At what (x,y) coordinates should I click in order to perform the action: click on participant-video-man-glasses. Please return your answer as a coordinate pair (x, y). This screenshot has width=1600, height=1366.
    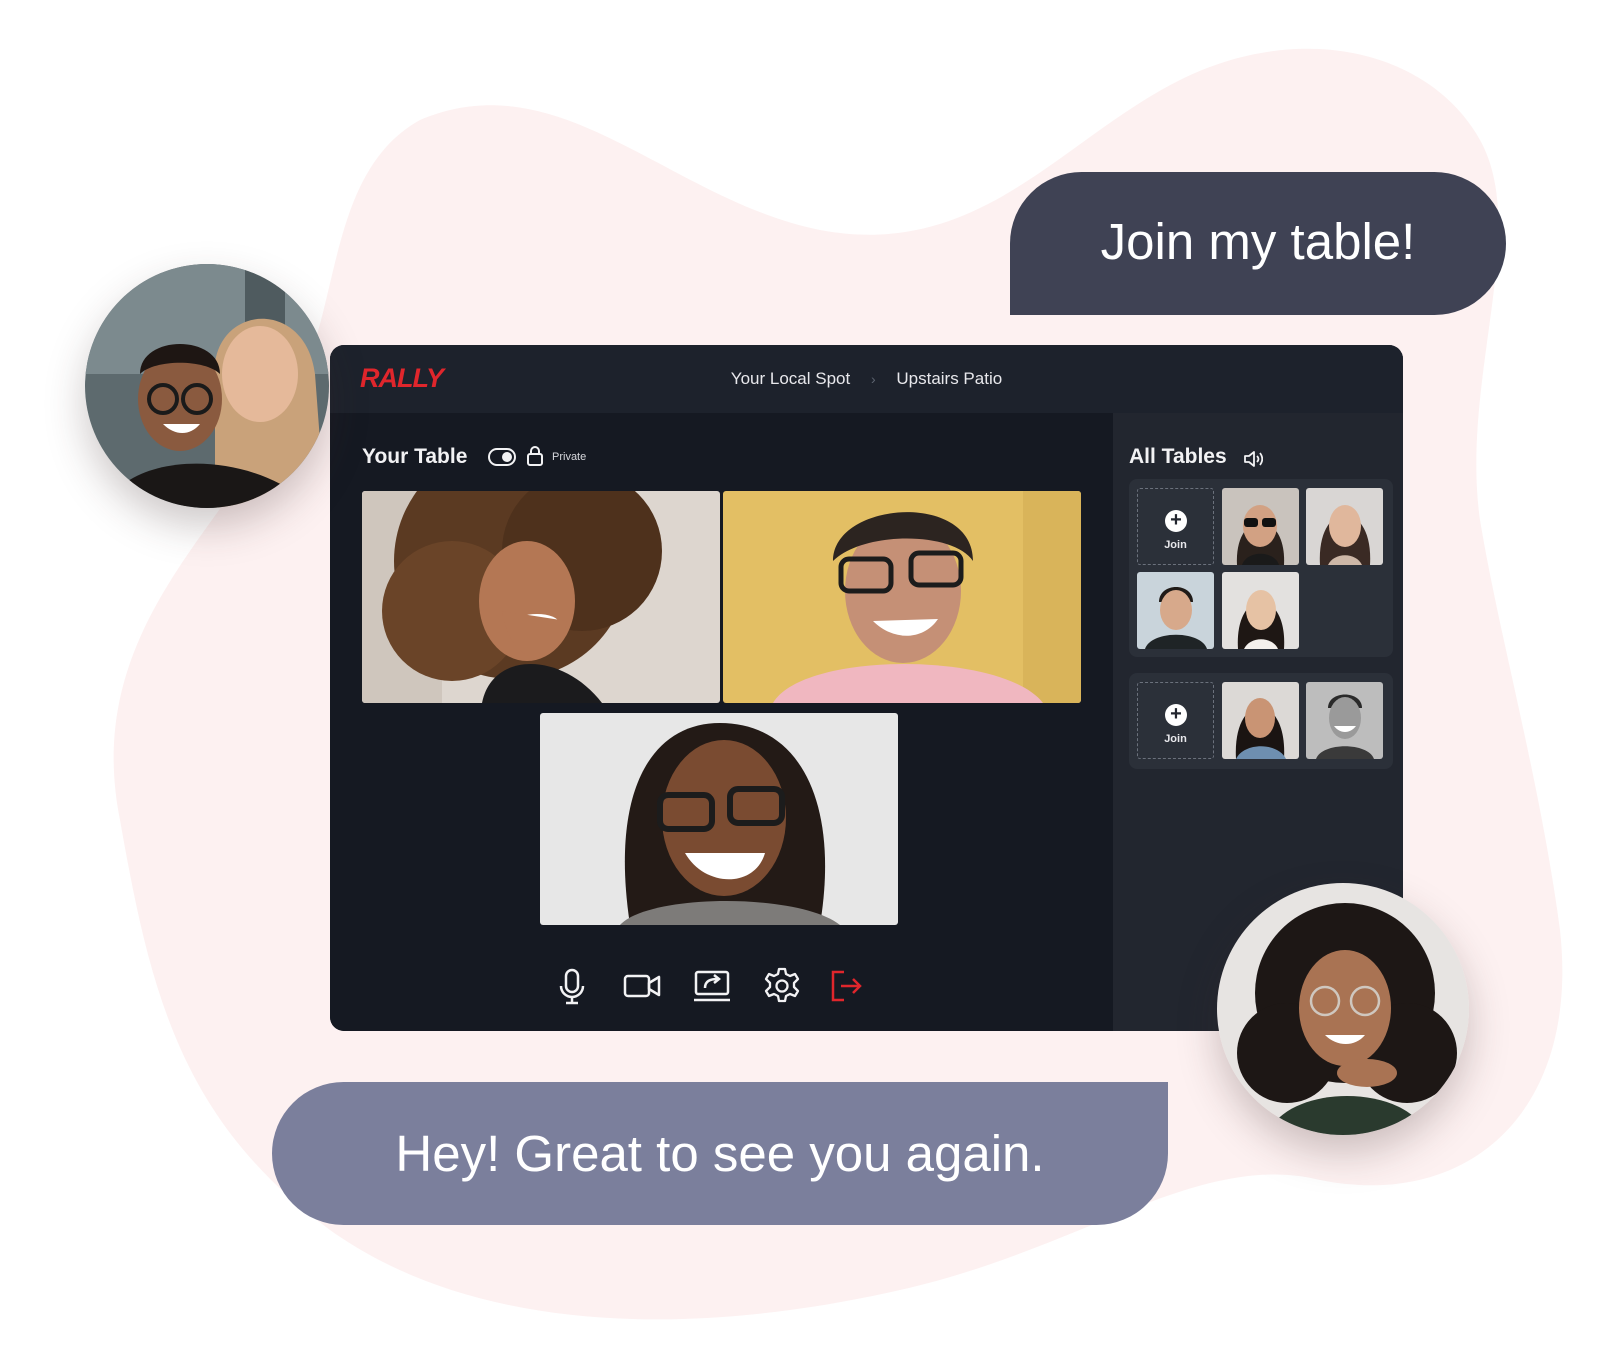
    Looking at the image, I should click on (902, 597).